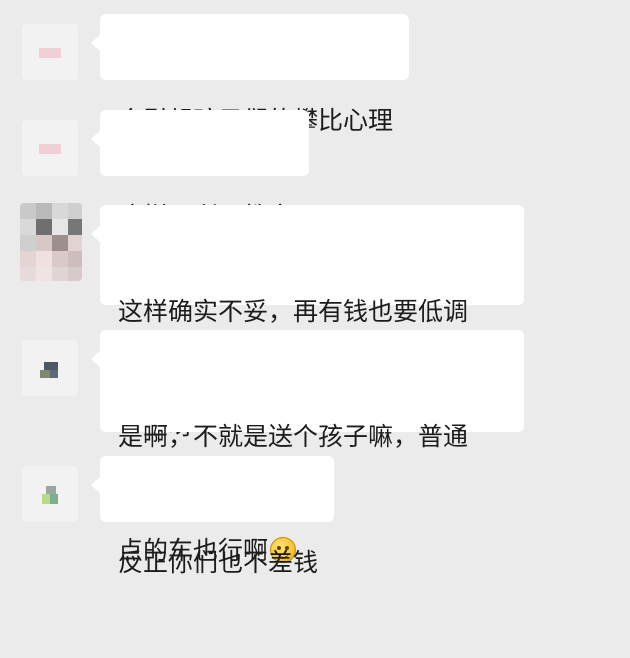  What do you see at coordinates (250, 74) in the screenshot?
I see `message-bubble: 会引起孩子们的攀比心理` at bounding box center [250, 74].